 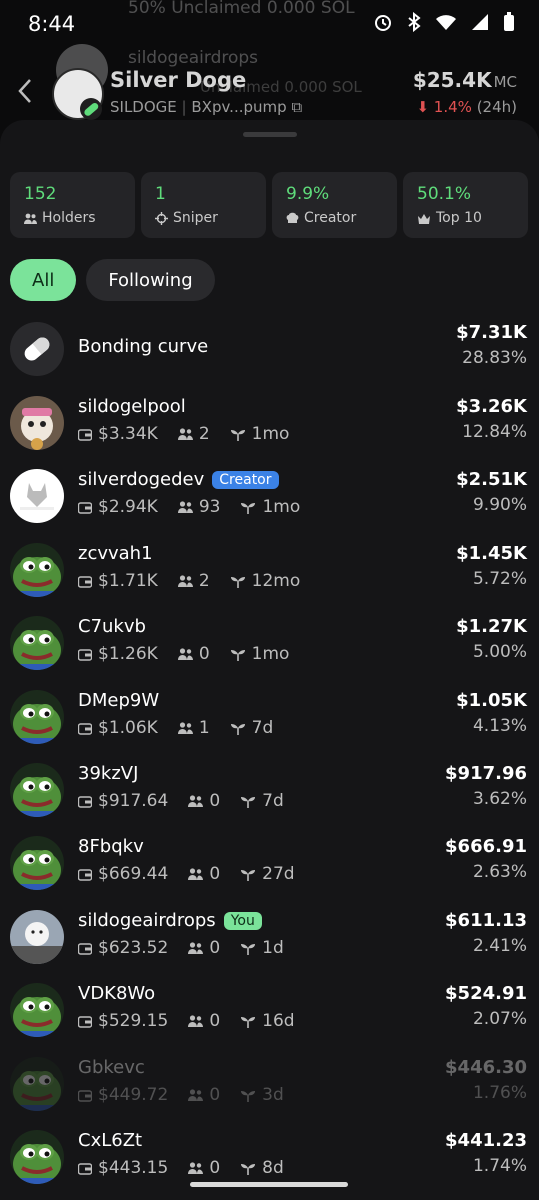 I want to click on holder-name: zcvvah1, so click(x=115, y=553).